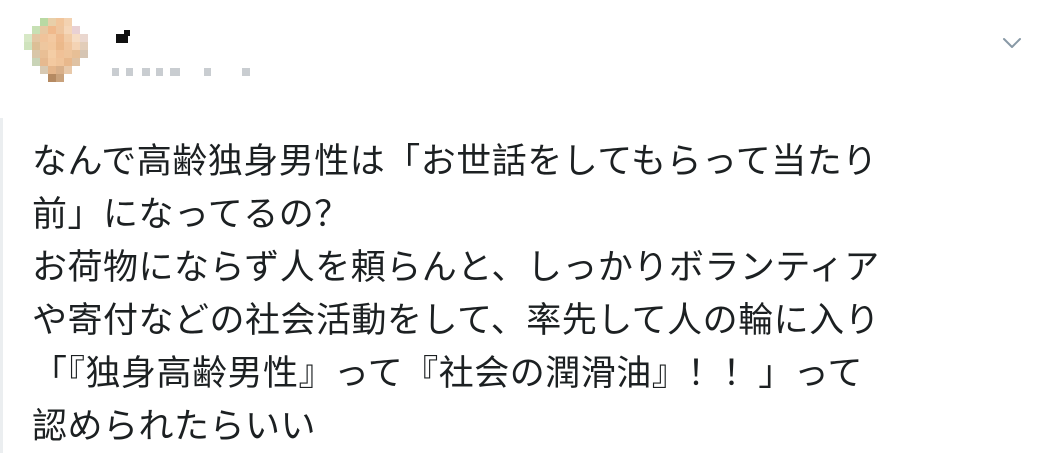 The width and height of the screenshot is (1044, 453). Describe the element at coordinates (191, 215) in the screenshot. I see `tweet-text-line: 前」になってるの？` at that location.